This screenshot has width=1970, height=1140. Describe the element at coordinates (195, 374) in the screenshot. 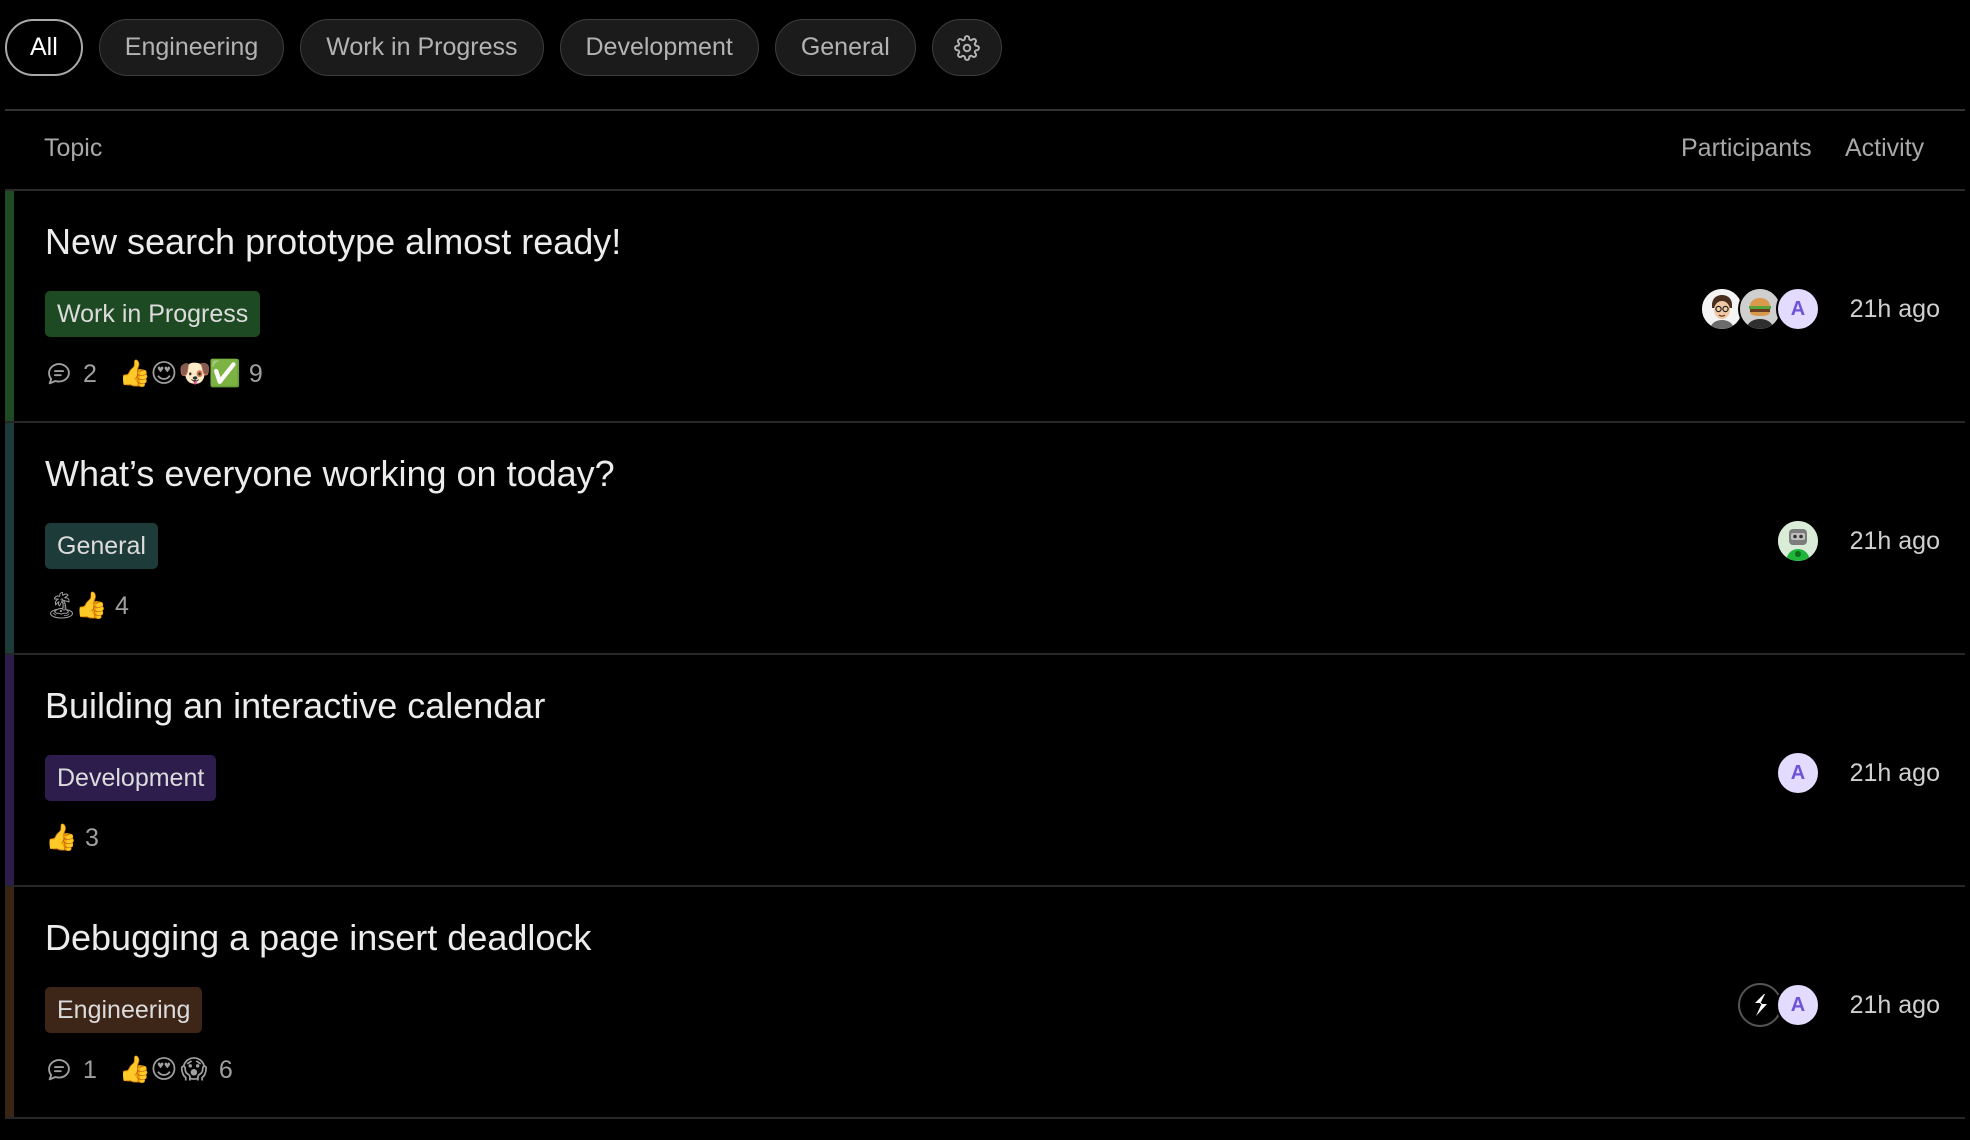

I see `dog-face-icon: 🐶` at that location.